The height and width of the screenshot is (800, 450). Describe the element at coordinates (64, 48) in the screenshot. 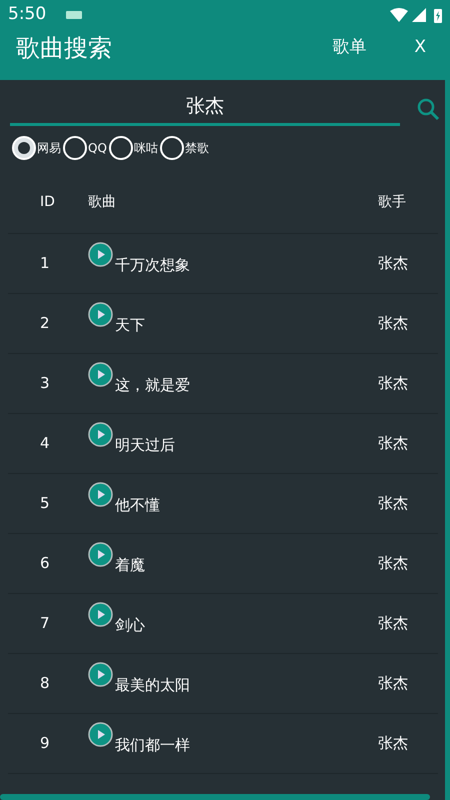

I see `dialog-title: 歌曲搜索` at that location.